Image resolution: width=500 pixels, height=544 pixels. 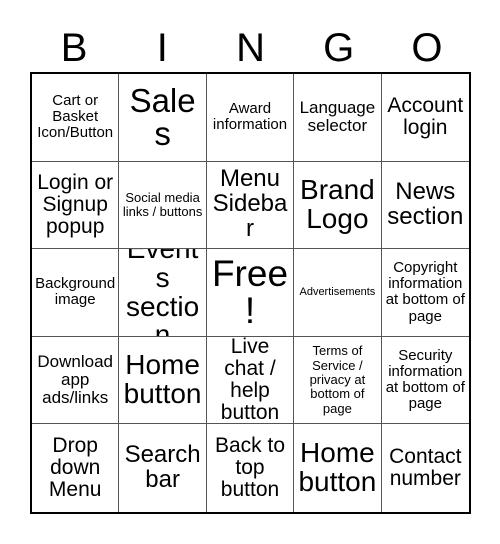 I want to click on bingo-cell: Login or Signup popup, so click(x=76, y=205).